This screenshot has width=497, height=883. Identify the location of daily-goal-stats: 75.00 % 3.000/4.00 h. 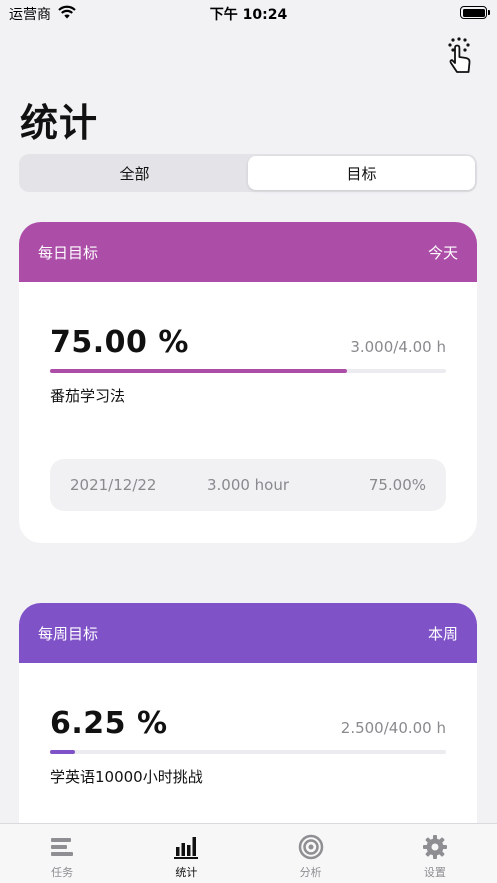
(248, 342).